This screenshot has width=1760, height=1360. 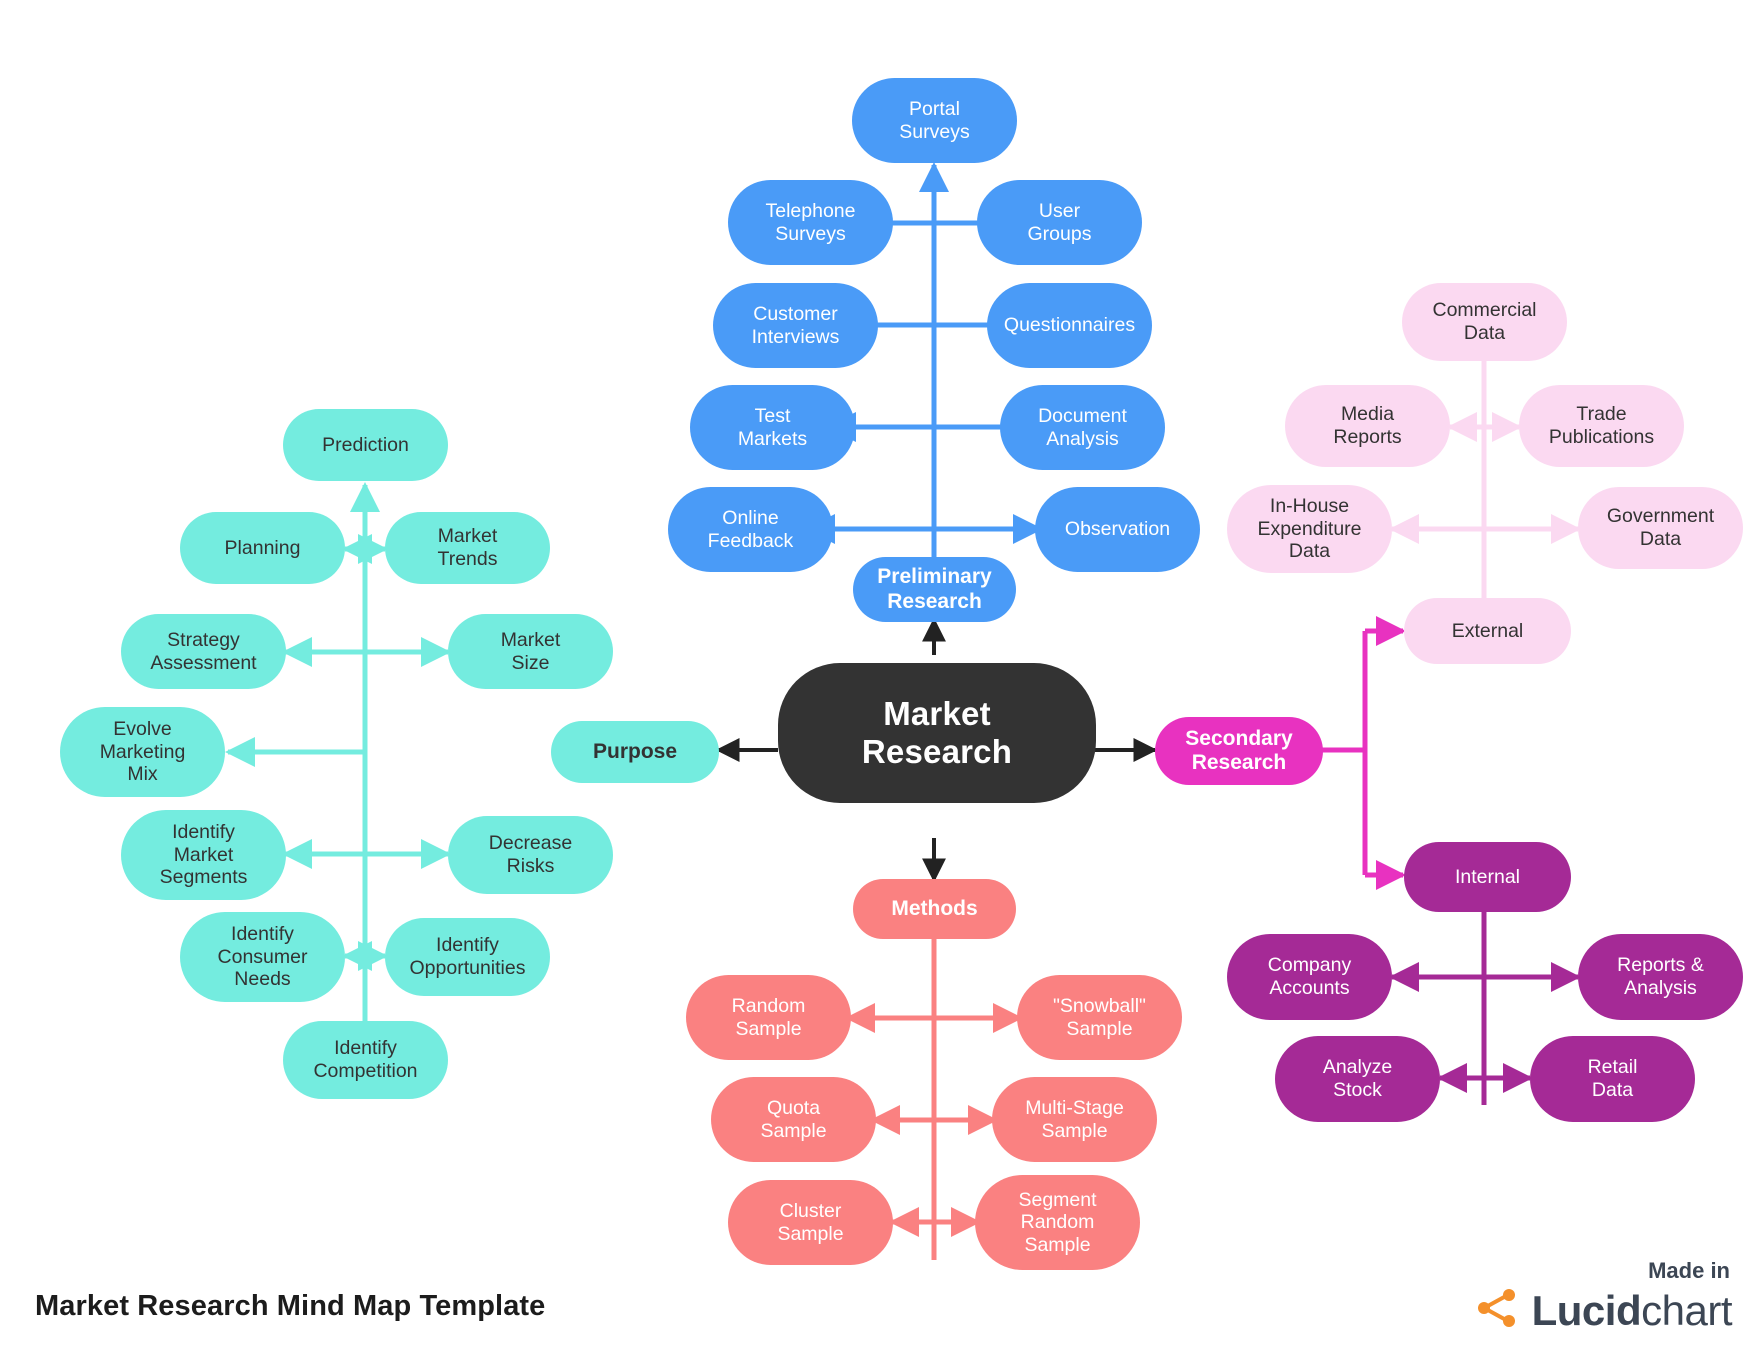 I want to click on leaf-label: Online Feedback, so click(x=750, y=529).